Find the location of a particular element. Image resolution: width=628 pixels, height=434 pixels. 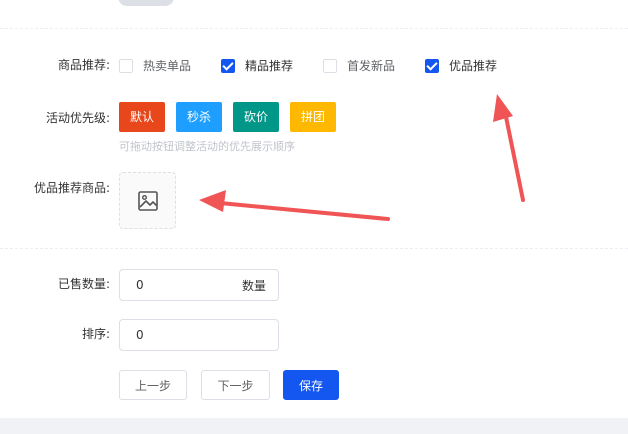

recommend-option-premium: 优品推荐 is located at coordinates (461, 65).